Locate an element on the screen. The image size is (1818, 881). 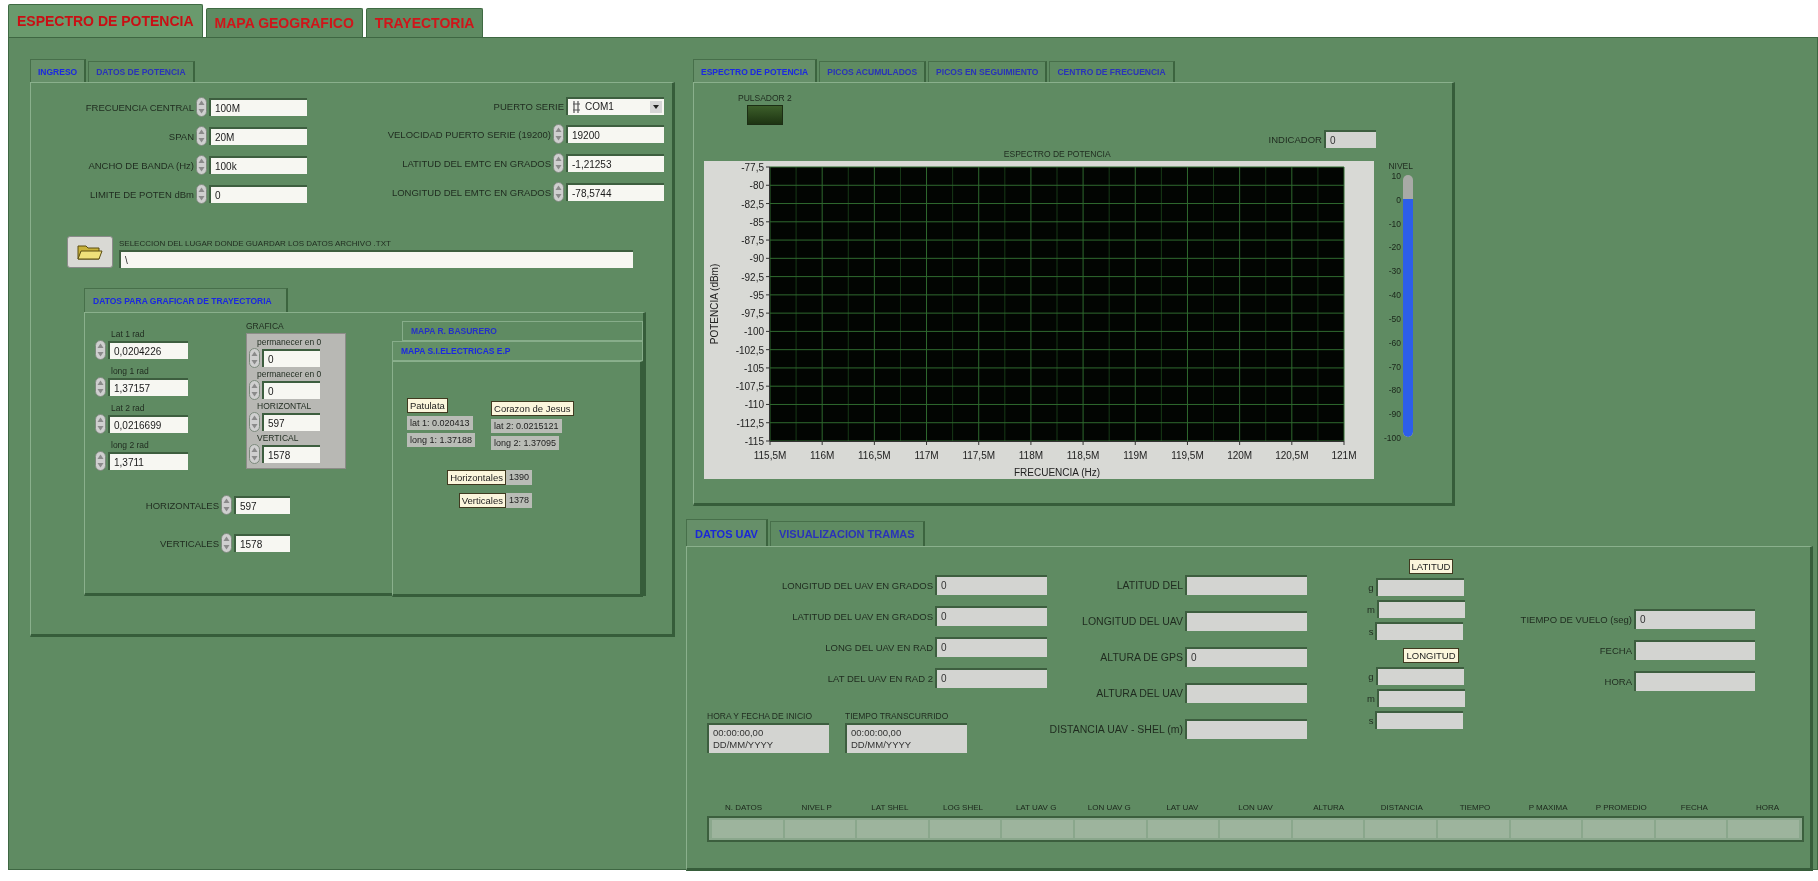
column-header: P PROMEDIO is located at coordinates (1621, 807).